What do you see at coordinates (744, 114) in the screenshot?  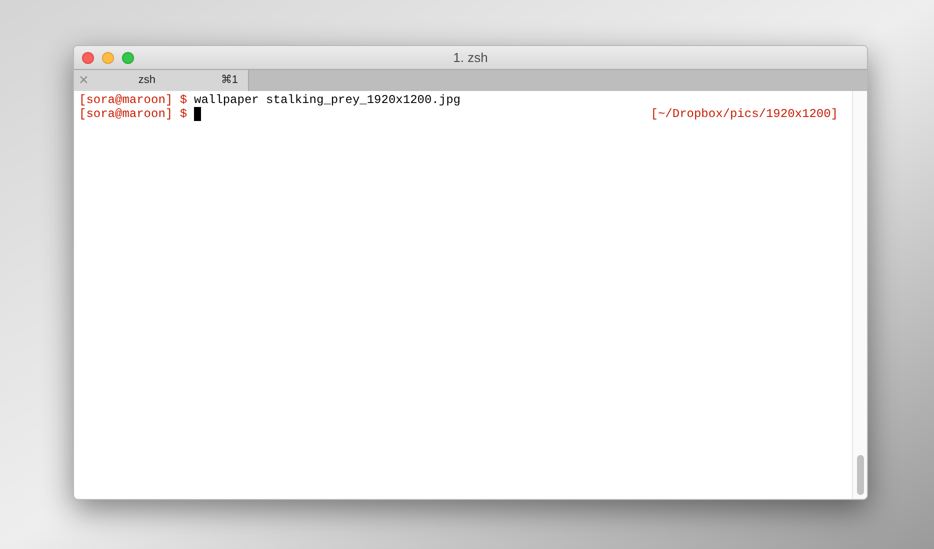 I see `right-prompt: [~/Dropbox/pics/1920x1200]` at bounding box center [744, 114].